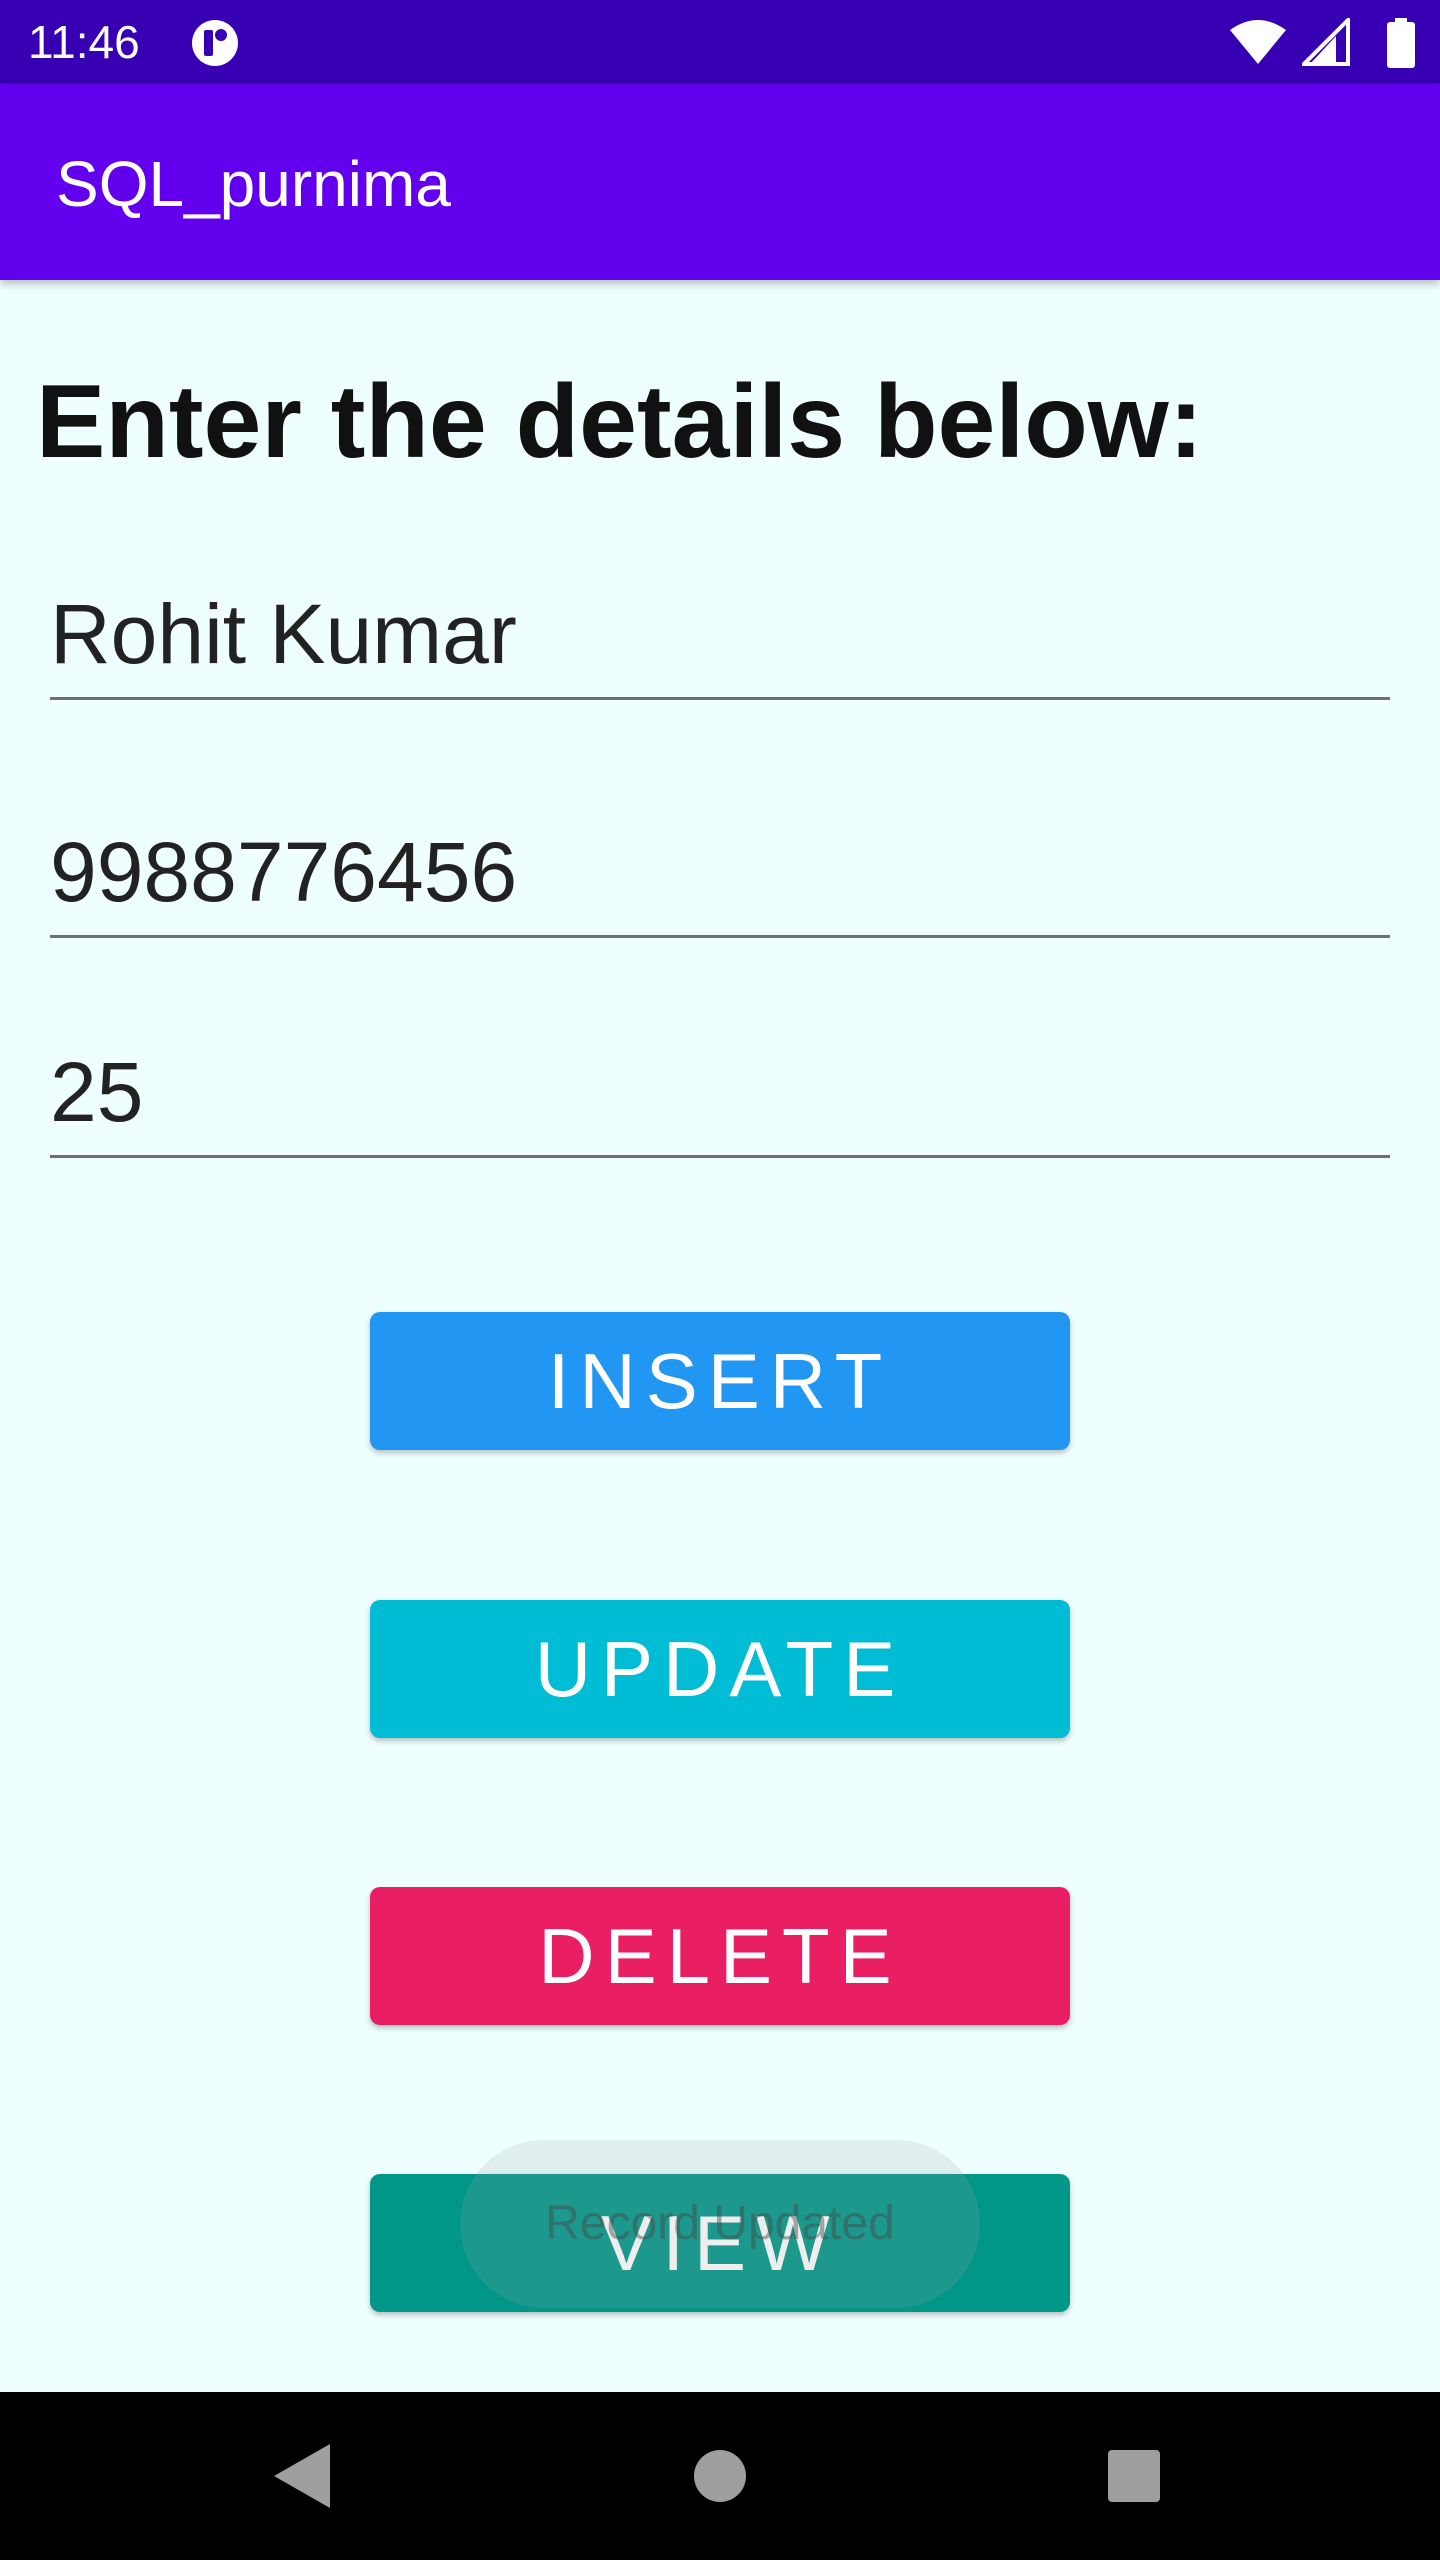 The image size is (1440, 2560). I want to click on name-field-underline, so click(720, 698).